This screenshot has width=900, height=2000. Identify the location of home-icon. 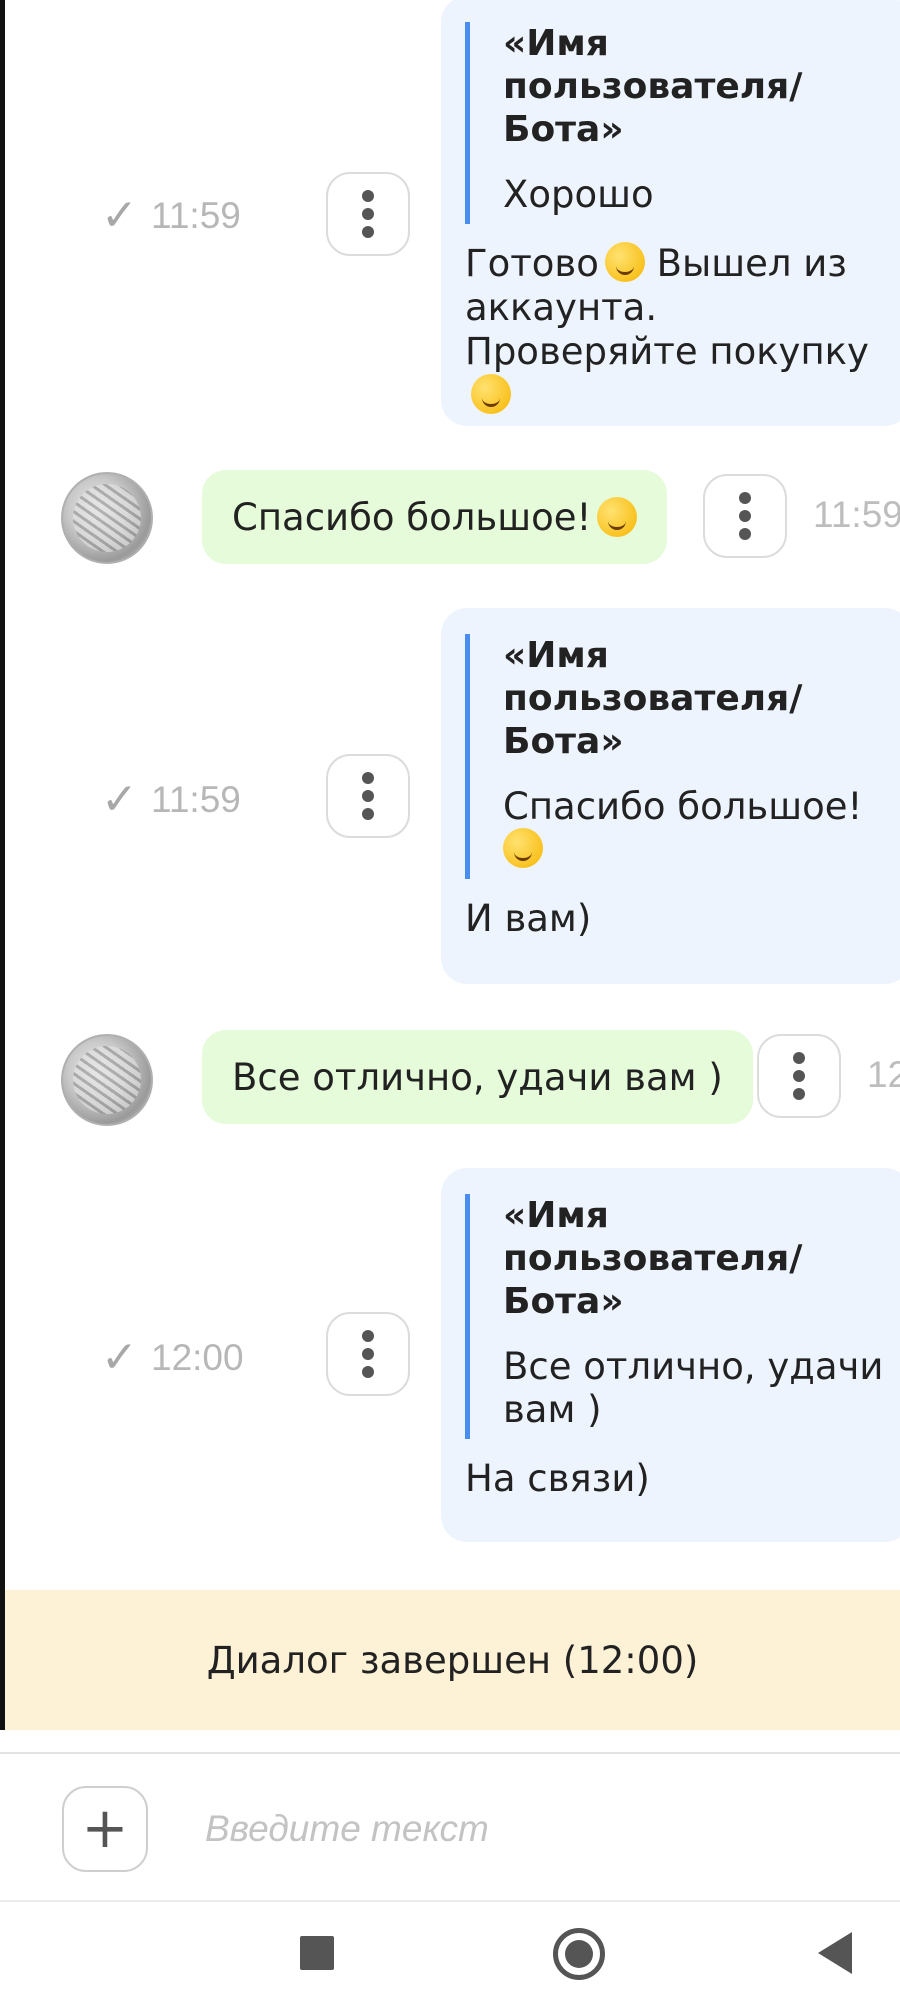
(579, 1954).